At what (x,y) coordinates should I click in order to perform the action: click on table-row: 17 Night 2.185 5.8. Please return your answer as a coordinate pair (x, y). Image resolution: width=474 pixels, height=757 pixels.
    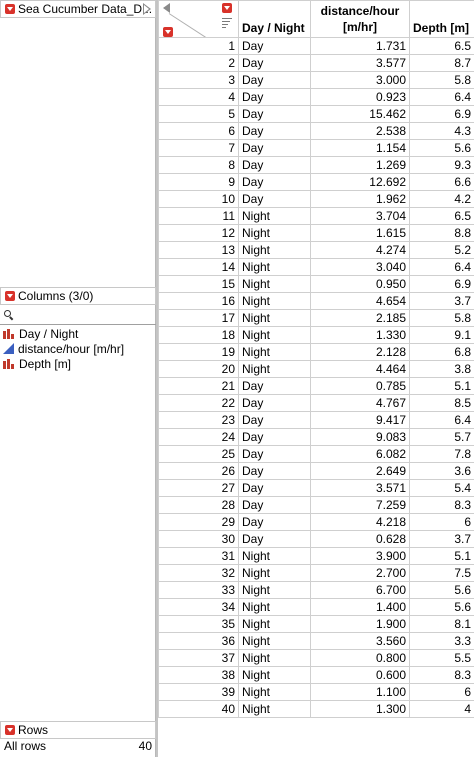
    Looking at the image, I should click on (316, 318).